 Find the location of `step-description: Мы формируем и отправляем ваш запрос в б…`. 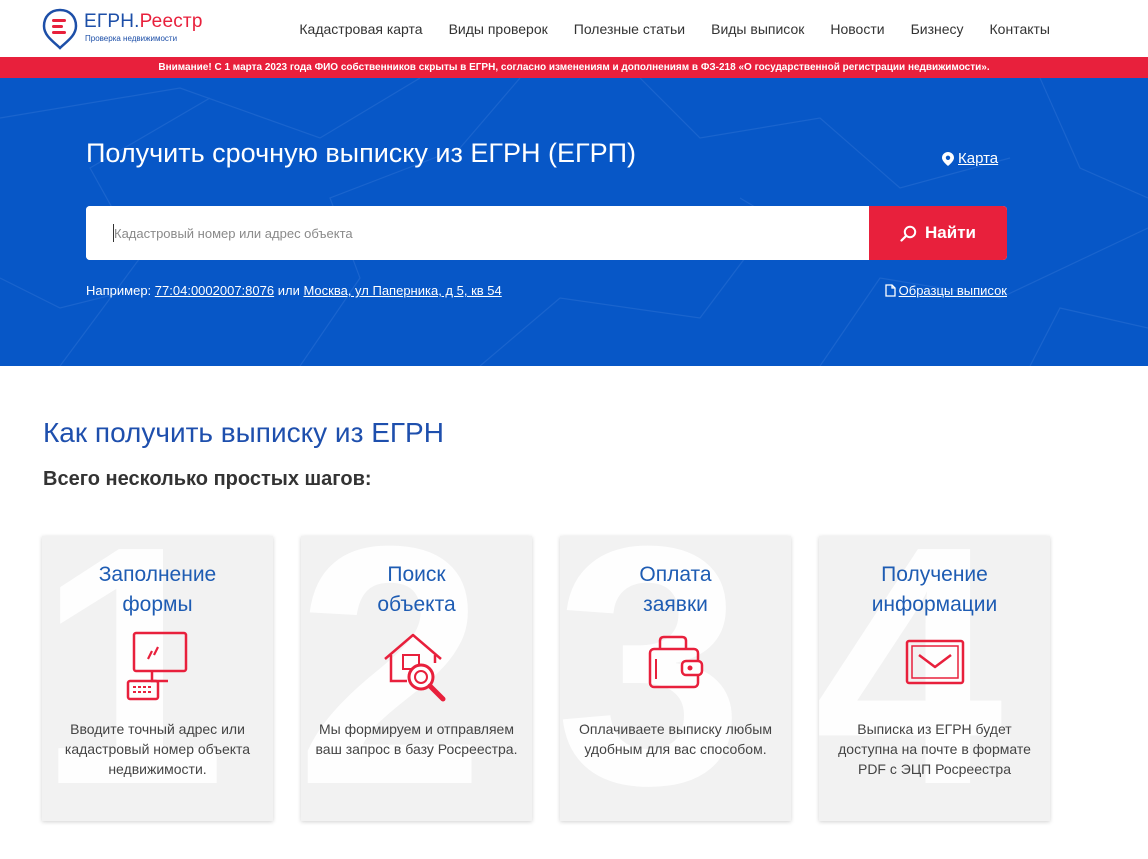

step-description: Мы формируем и отправляем ваш запрос в б… is located at coordinates (416, 739).